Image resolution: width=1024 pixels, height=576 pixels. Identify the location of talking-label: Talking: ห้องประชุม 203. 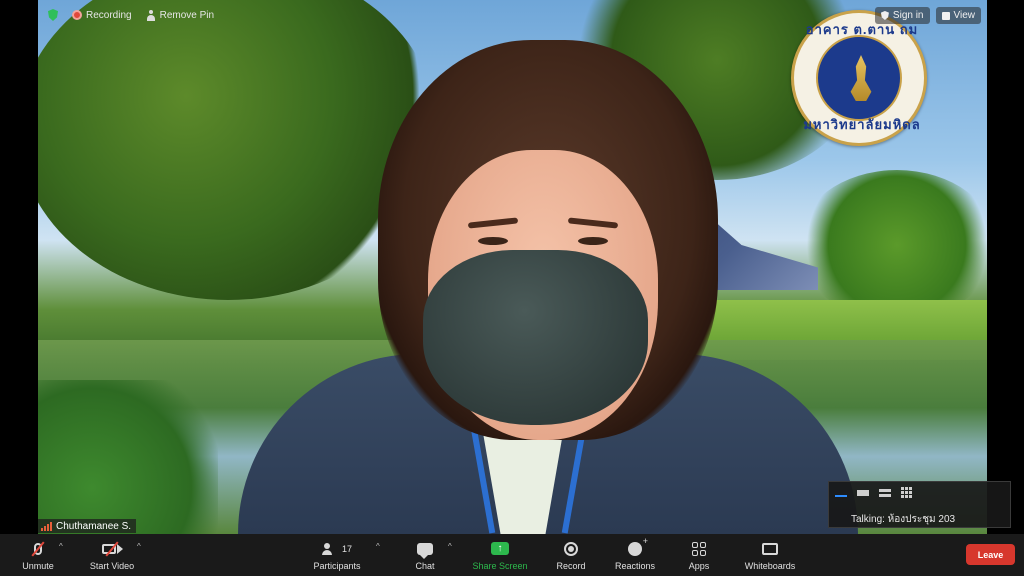
(903, 519).